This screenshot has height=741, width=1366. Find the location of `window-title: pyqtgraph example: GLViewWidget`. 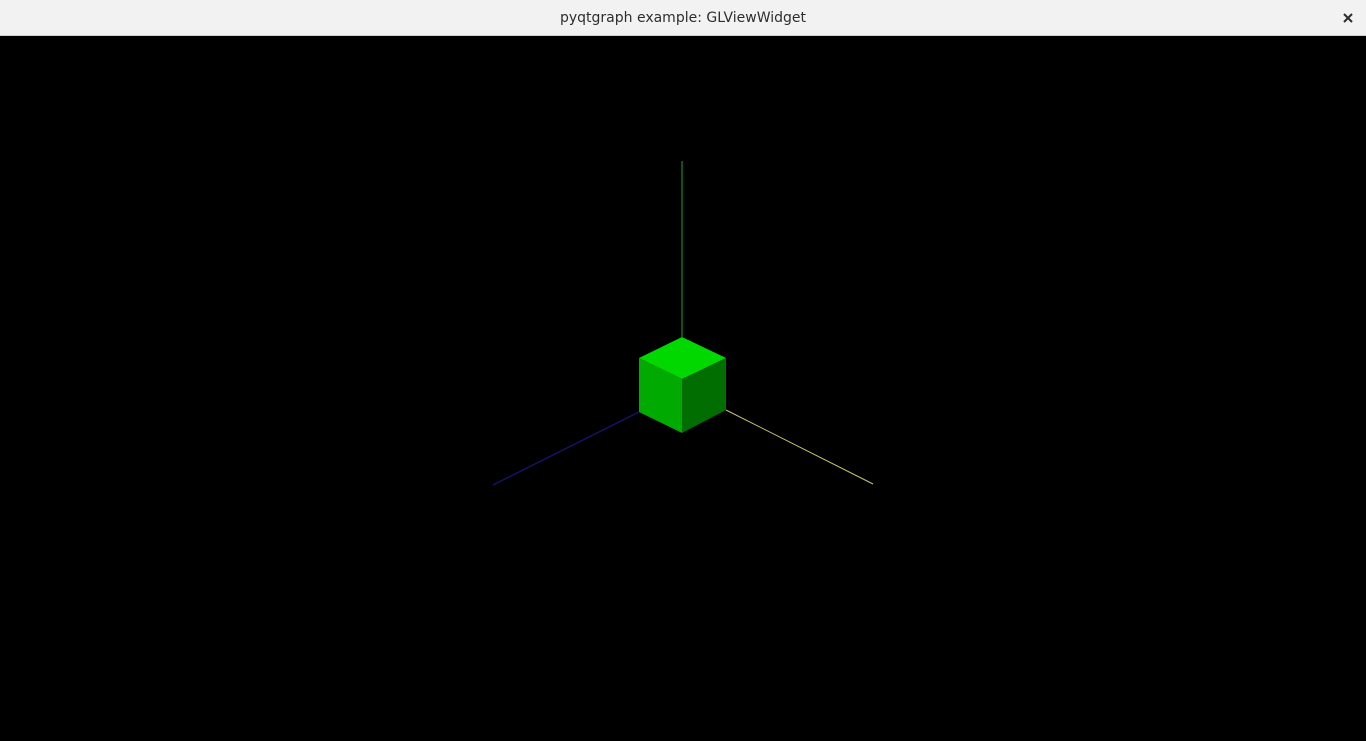

window-title: pyqtgraph example: GLViewWidget is located at coordinates (683, 18).